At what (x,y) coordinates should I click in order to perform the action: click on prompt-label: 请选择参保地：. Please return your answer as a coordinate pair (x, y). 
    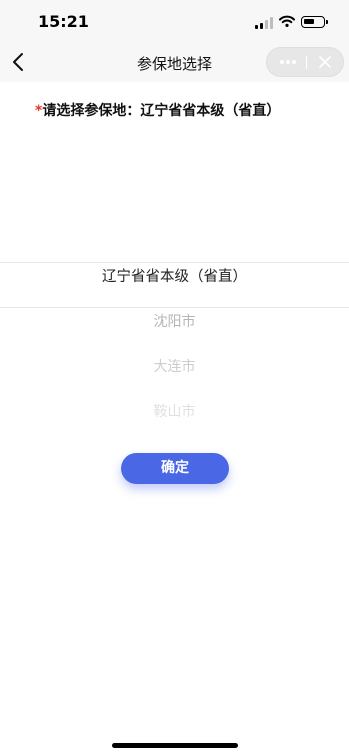
    Looking at the image, I should click on (91, 111).